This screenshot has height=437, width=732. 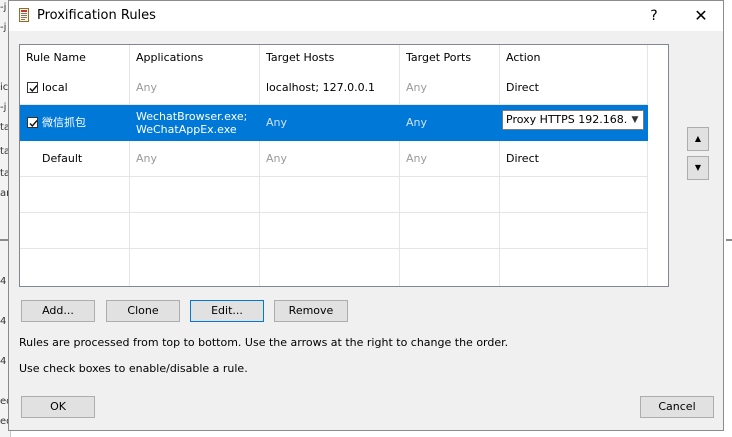 What do you see at coordinates (195, 58) in the screenshot?
I see `column-header-applications: Applications` at bounding box center [195, 58].